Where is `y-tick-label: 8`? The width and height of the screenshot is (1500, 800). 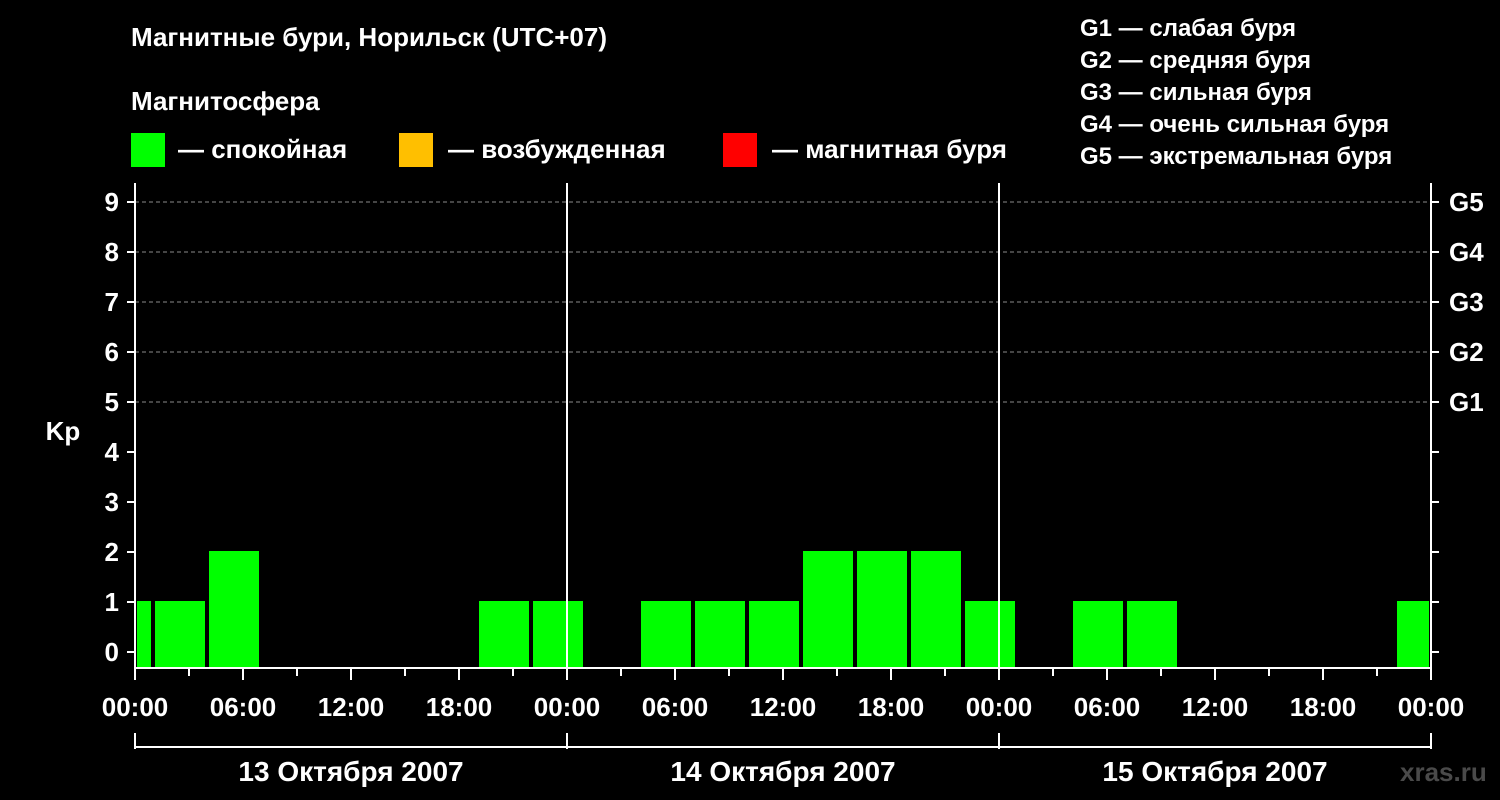
y-tick-label: 8 is located at coordinates (112, 252).